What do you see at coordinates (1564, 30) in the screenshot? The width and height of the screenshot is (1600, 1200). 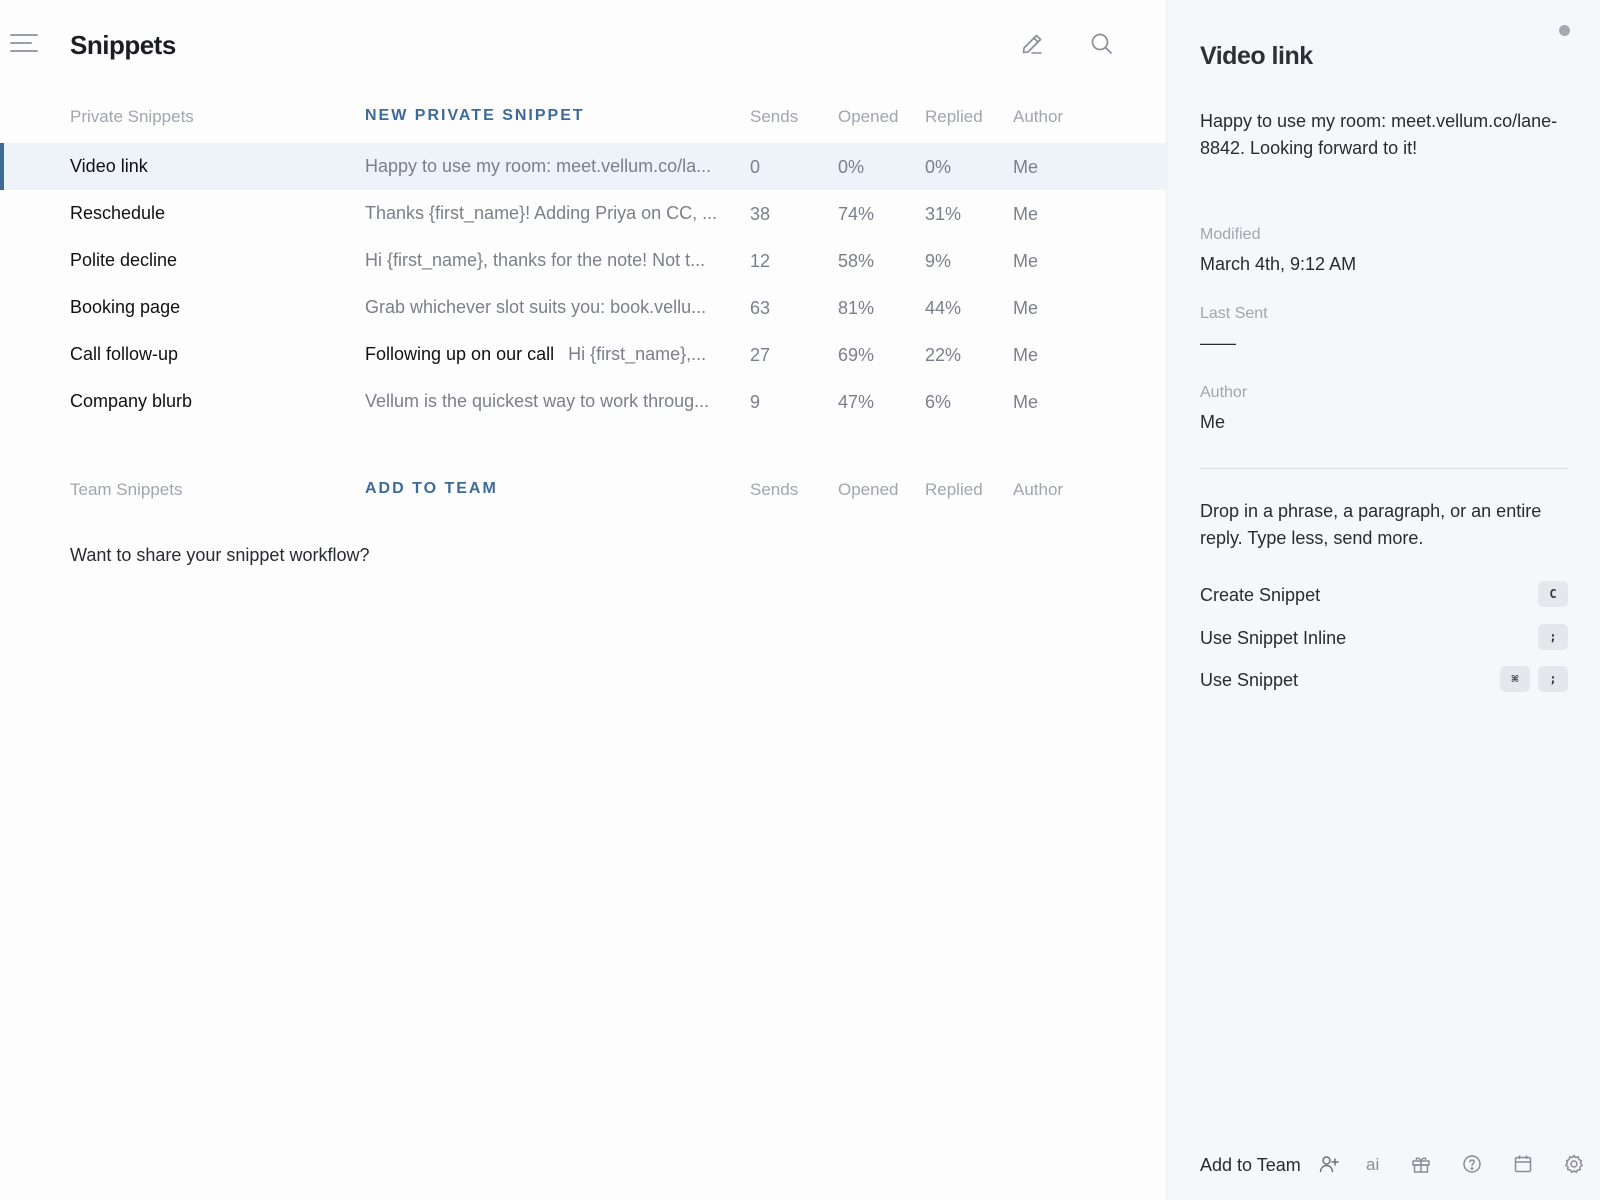 I see `status-dot` at bounding box center [1564, 30].